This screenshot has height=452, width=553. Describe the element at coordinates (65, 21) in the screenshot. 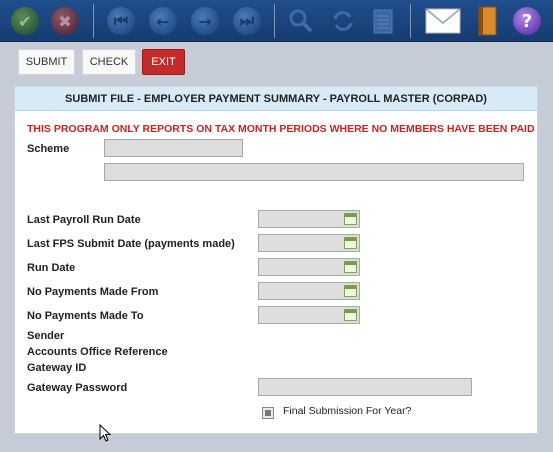

I see `cancel-icon: ✖` at that location.